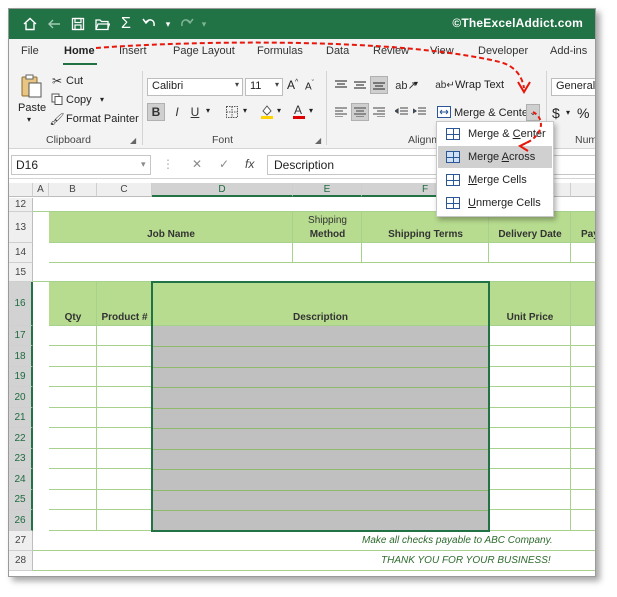 This screenshot has height=597, width=617. Describe the element at coordinates (405, 85) in the screenshot. I see `orientation-icon: ab↗` at that location.